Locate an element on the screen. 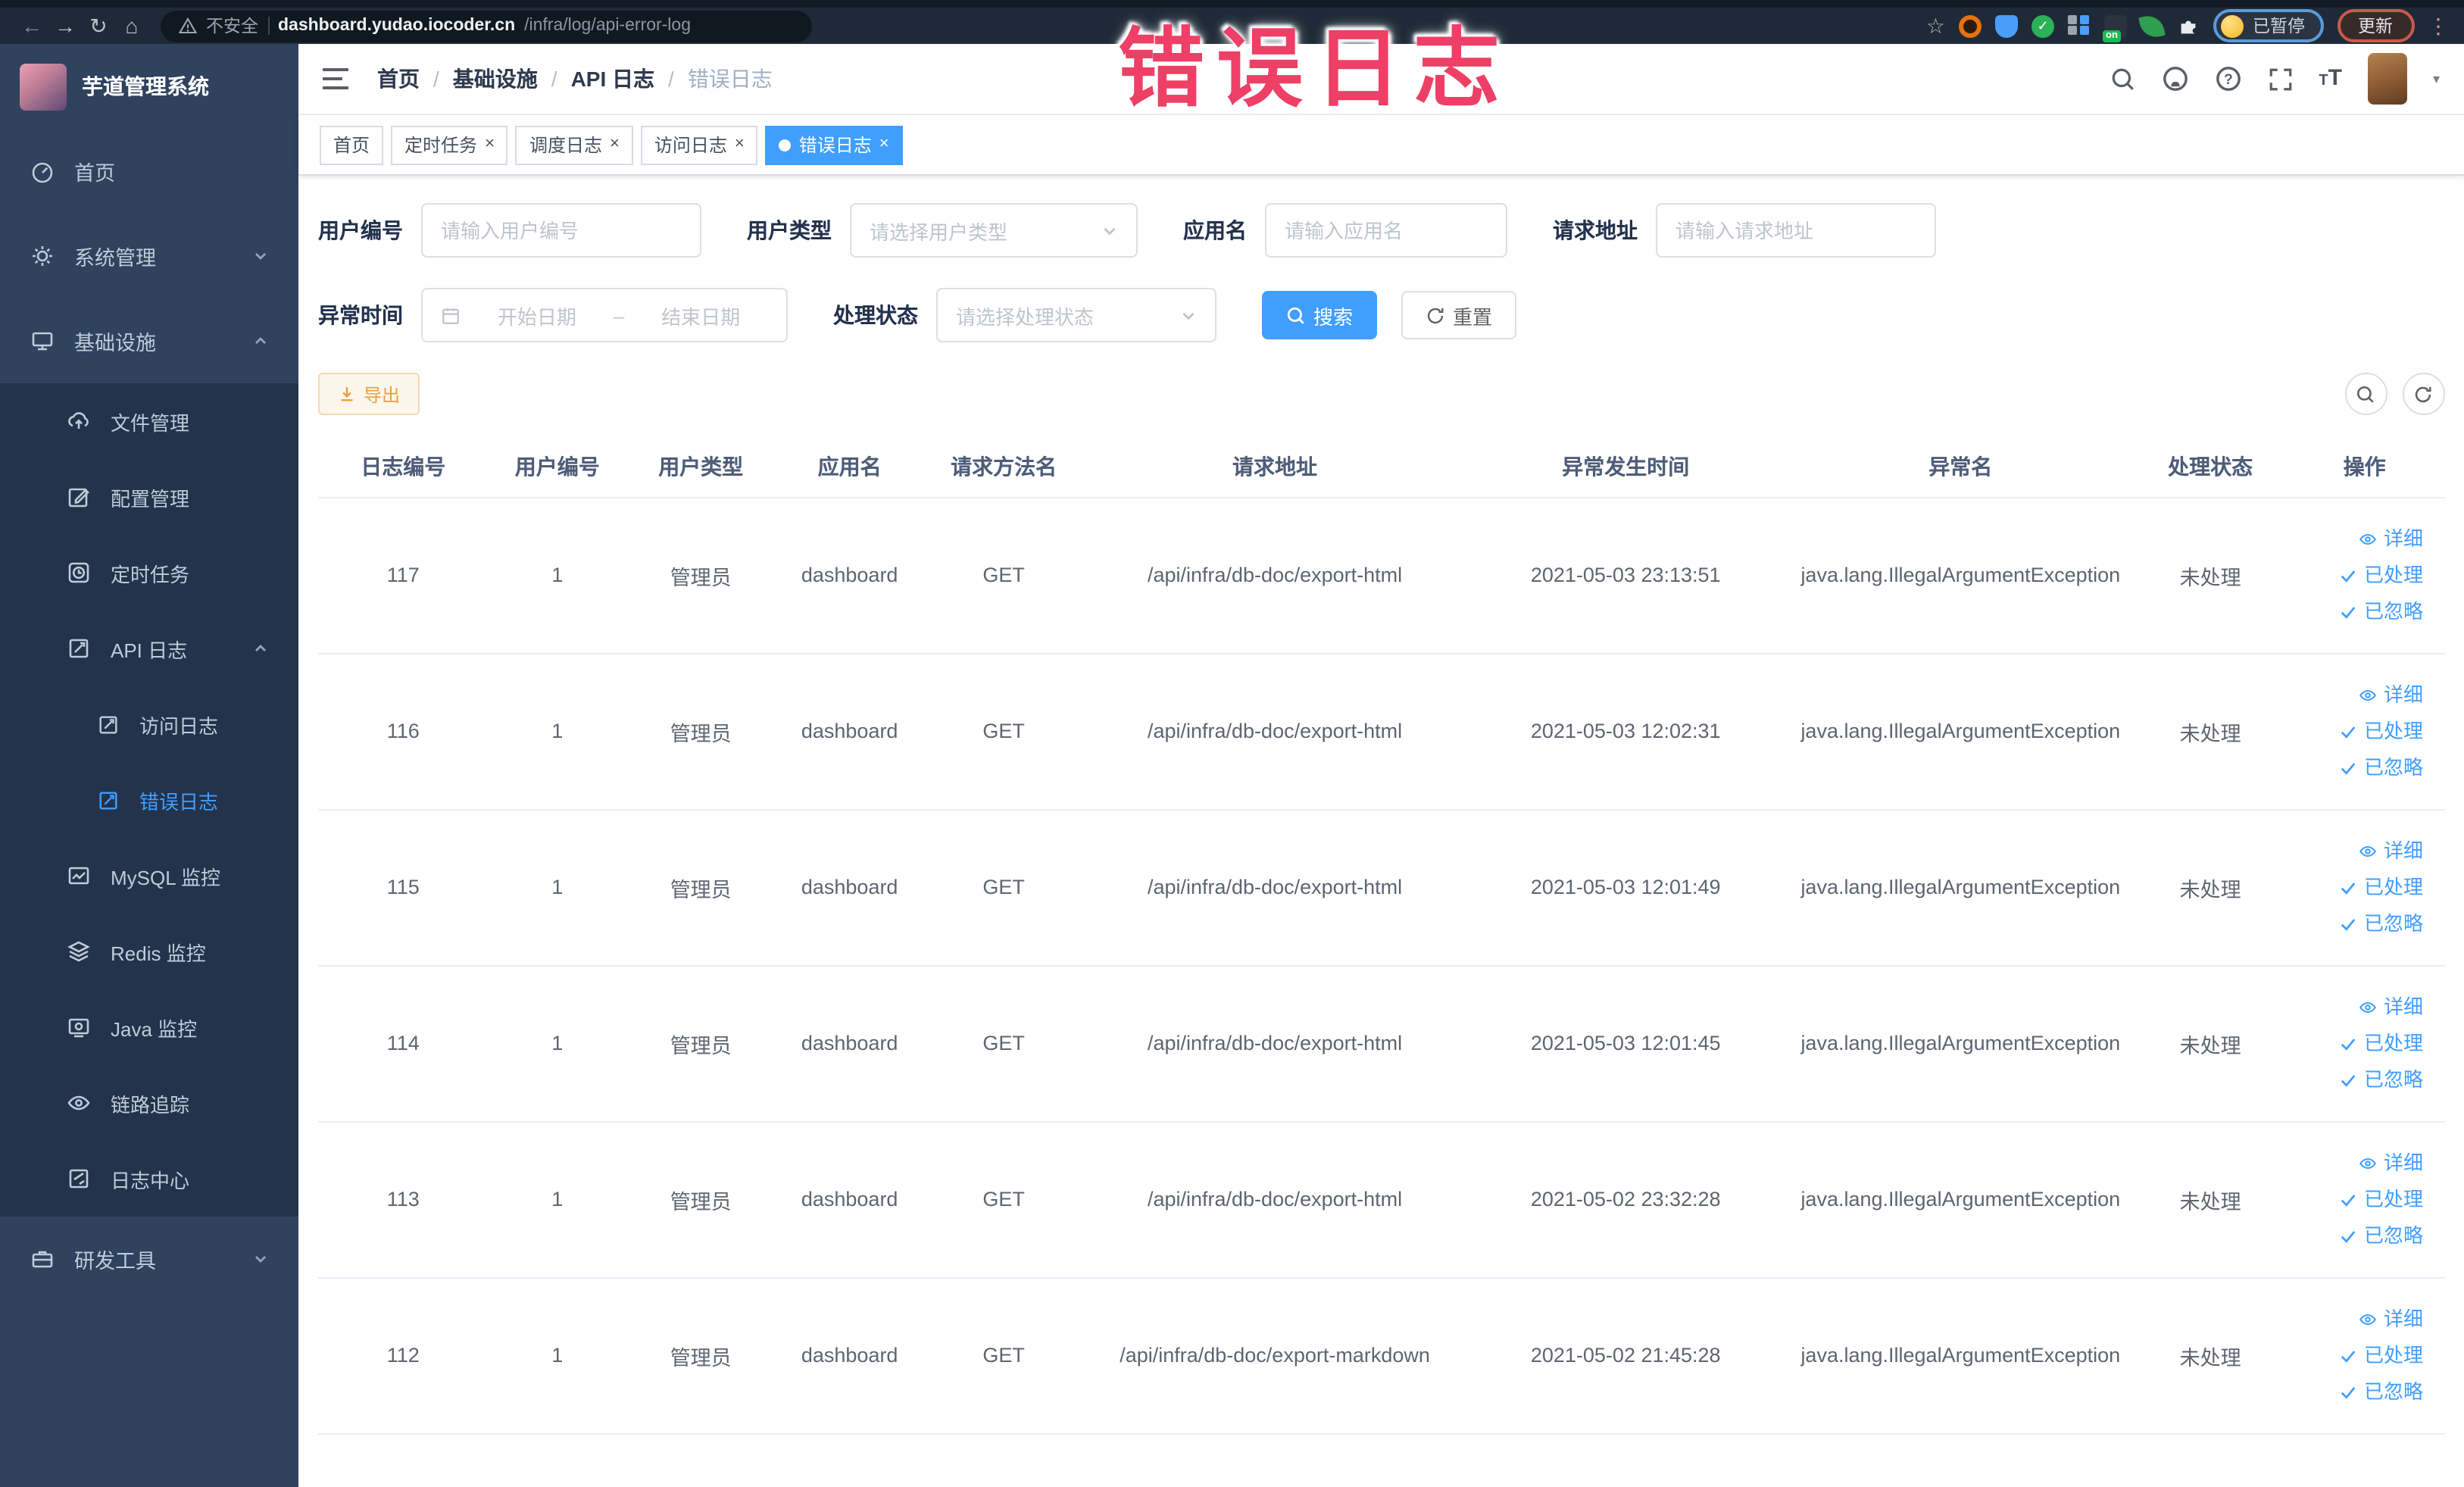  extension-blue-shield-icon is located at coordinates (2006, 25).